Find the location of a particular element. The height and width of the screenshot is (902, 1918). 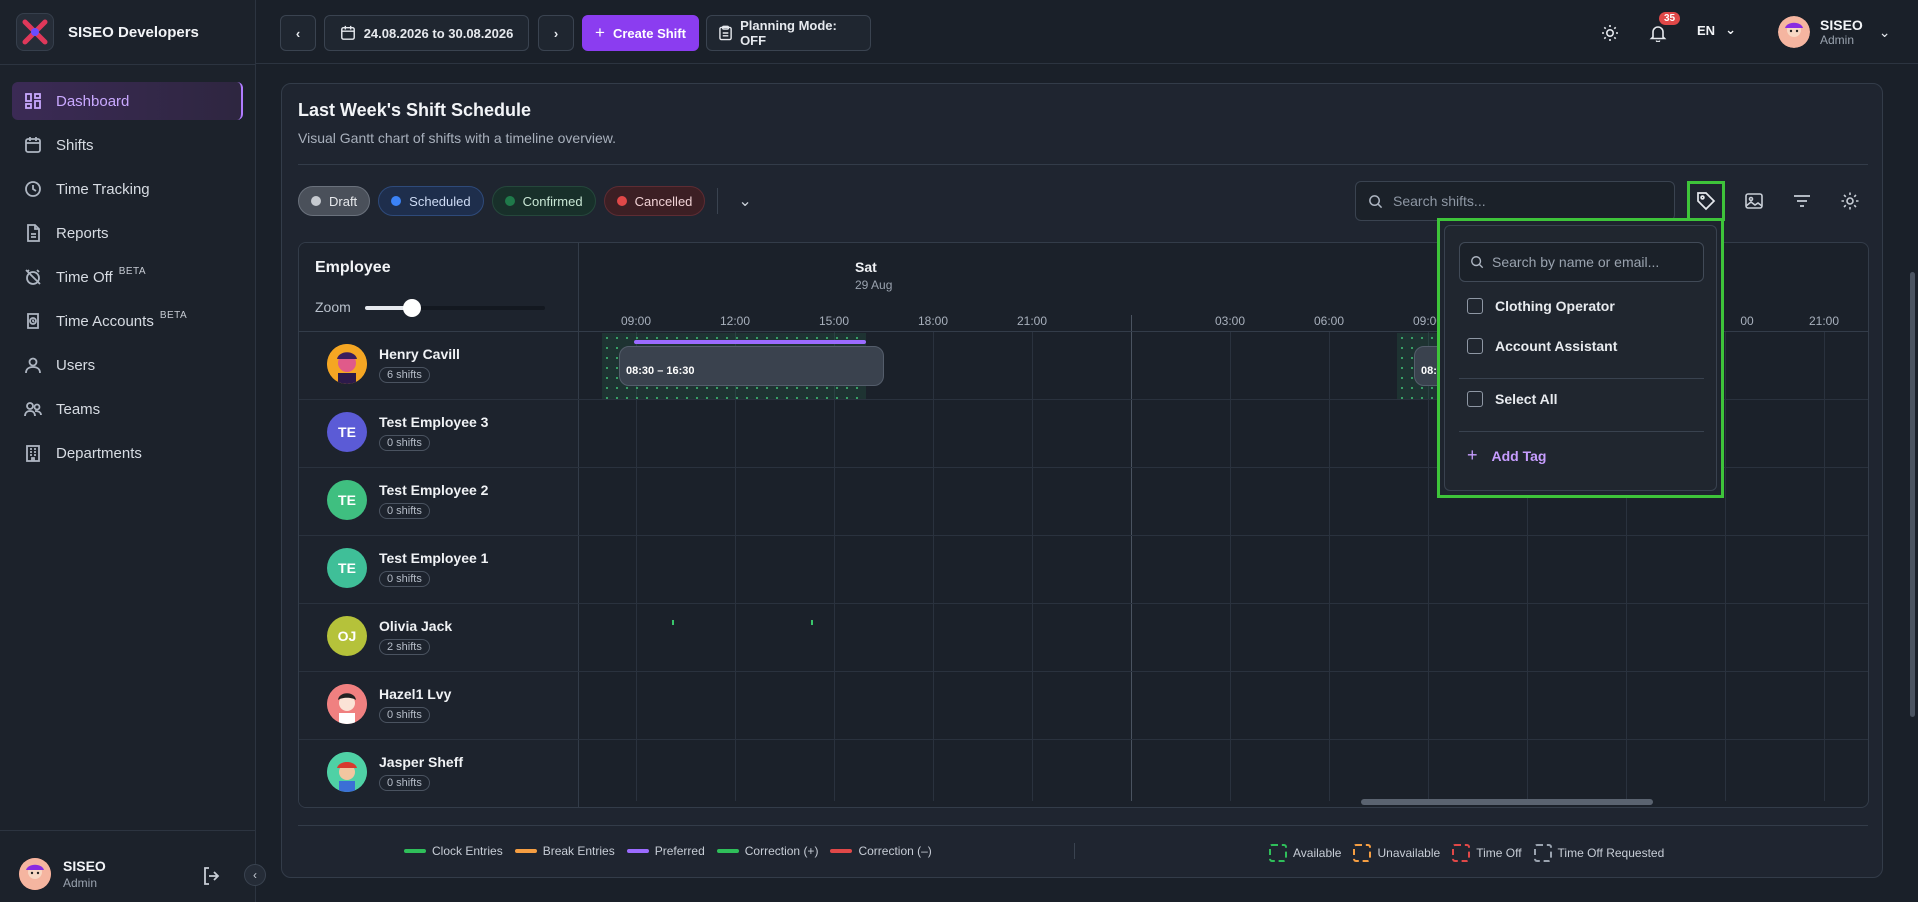

tag-option-account-assistant: Account Assistant is located at coordinates (1542, 346).